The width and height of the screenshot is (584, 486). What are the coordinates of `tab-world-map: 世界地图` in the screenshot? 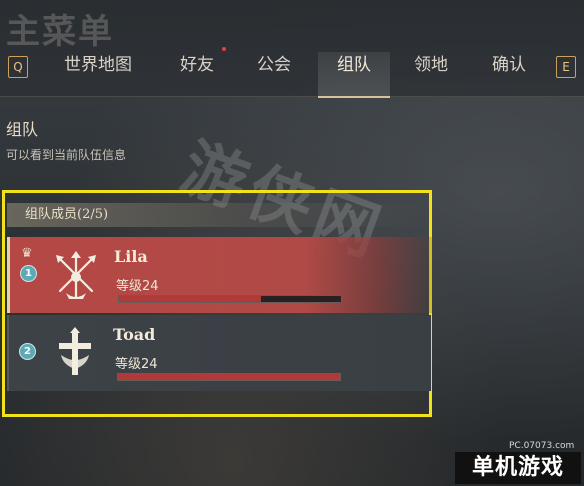 It's located at (98, 74).